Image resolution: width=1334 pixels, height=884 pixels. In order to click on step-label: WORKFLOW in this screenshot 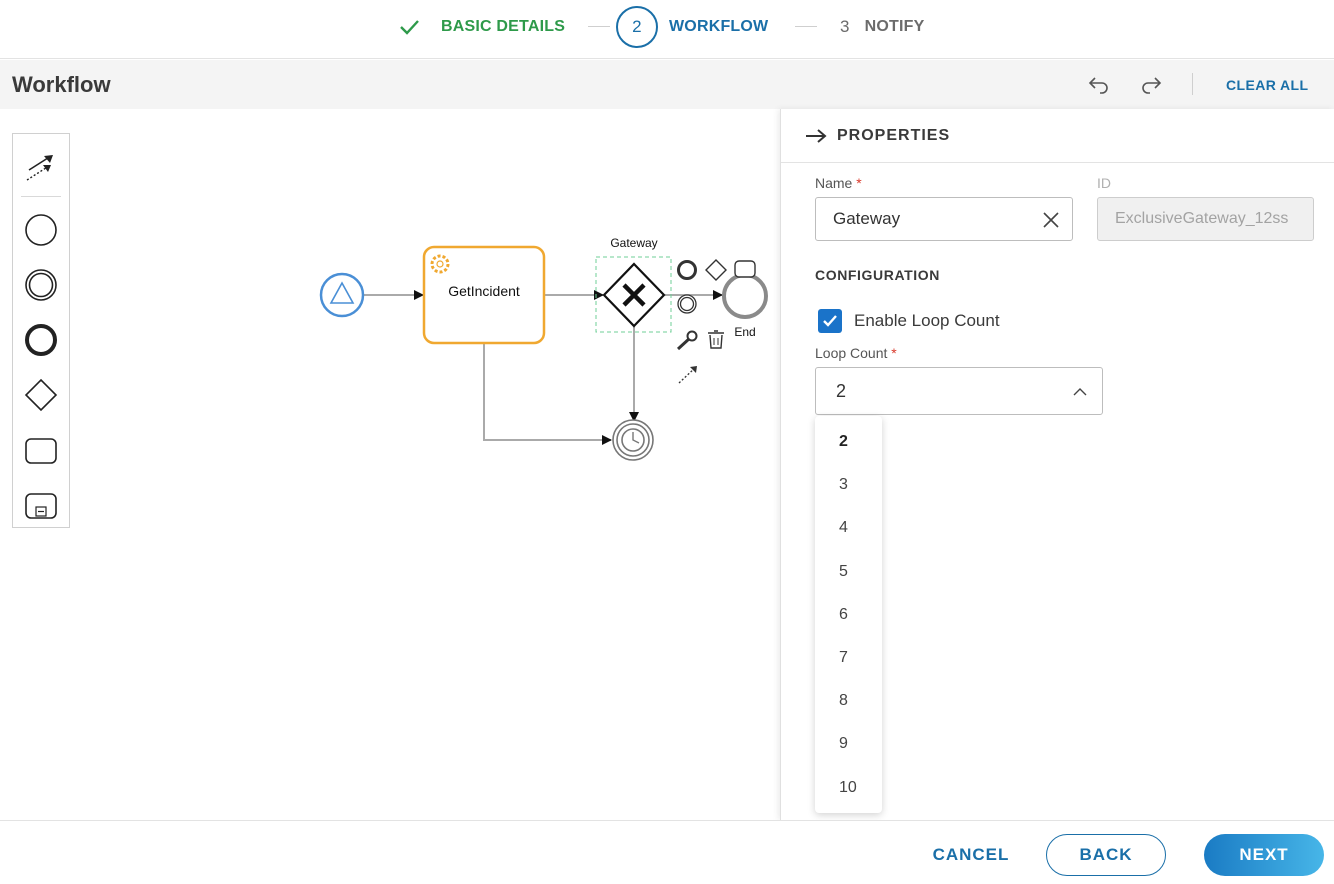, I will do `click(719, 26)`.